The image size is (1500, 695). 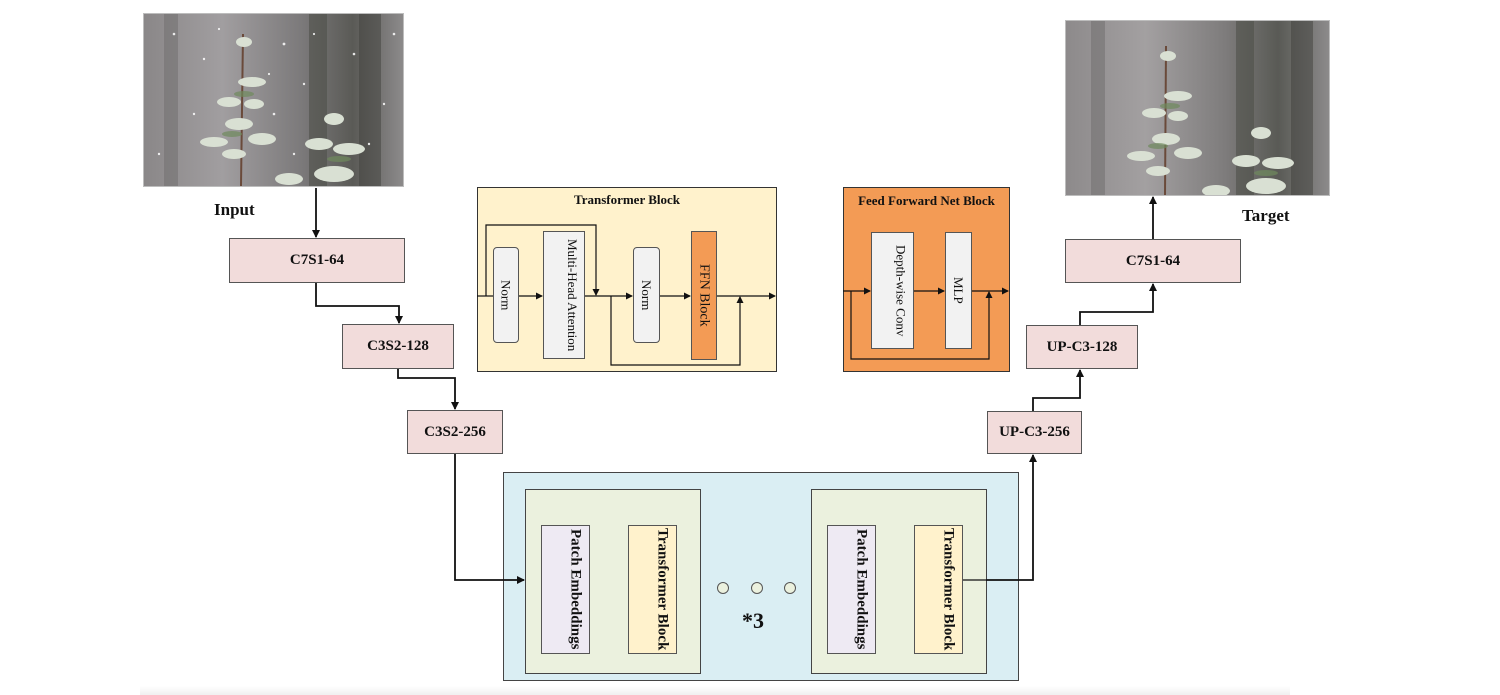 I want to click on feed-forward-net-panel, so click(x=926, y=279).